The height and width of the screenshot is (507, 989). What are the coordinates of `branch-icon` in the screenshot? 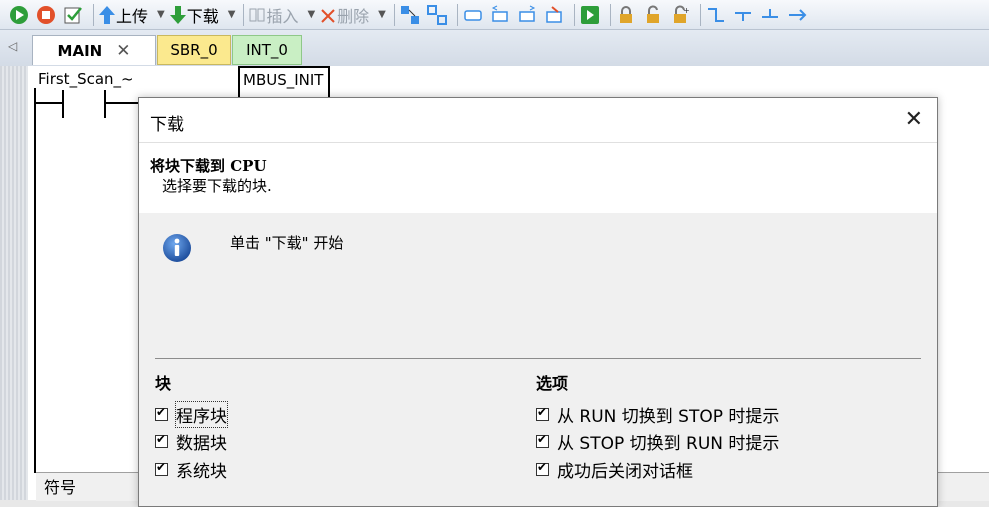 It's located at (716, 15).